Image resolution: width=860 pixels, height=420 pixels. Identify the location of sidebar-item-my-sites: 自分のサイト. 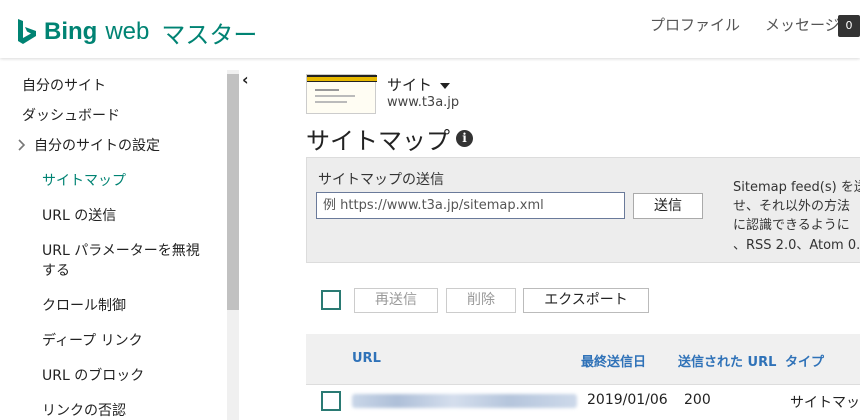
(64, 85).